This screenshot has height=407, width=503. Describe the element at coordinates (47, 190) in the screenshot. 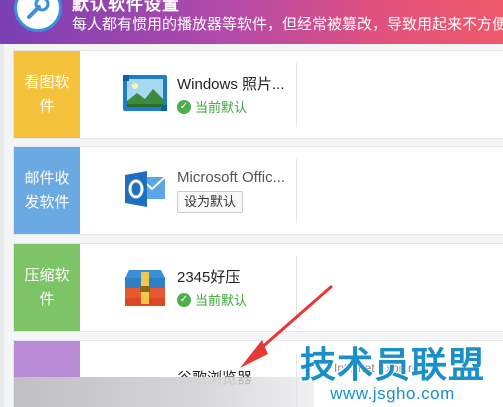

I see `category-label: 邮件收发软件` at that location.